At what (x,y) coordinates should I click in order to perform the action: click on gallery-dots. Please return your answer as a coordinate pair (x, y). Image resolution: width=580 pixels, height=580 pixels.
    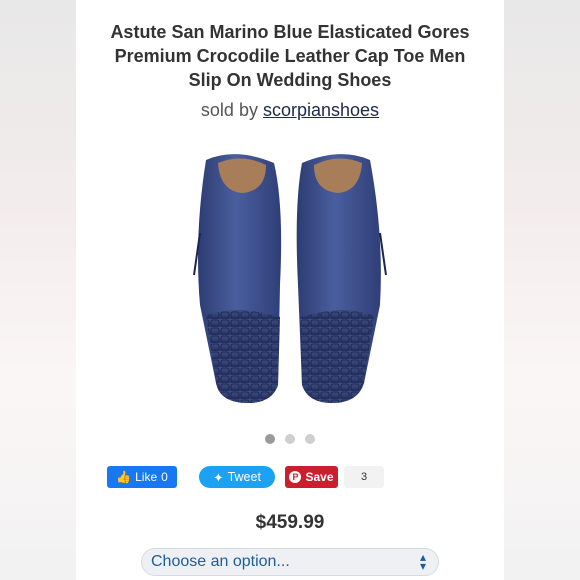
    Looking at the image, I should click on (290, 439).